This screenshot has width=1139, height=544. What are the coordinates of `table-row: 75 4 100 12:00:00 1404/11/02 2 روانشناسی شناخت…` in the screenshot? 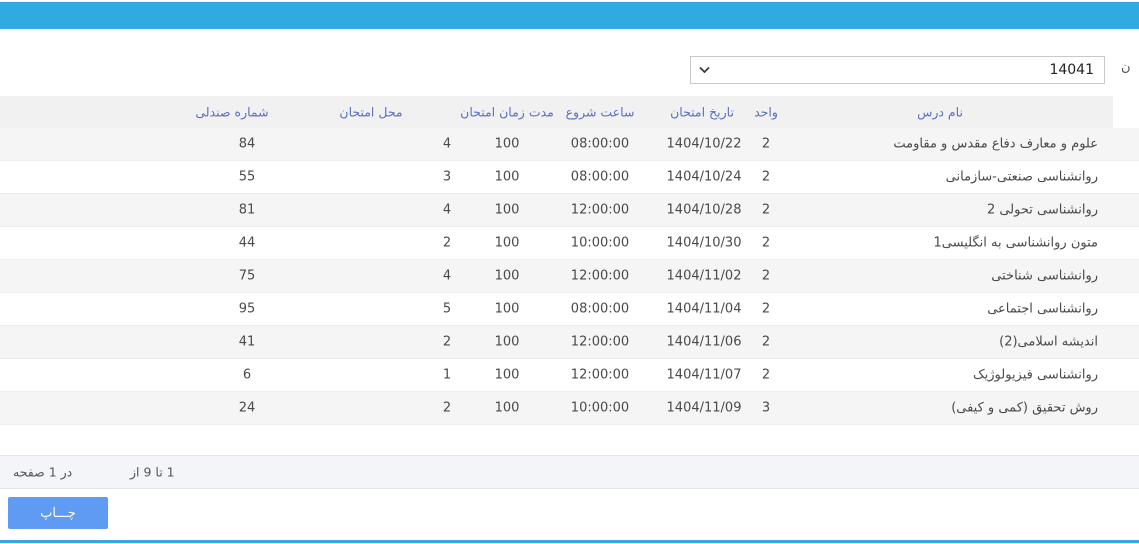 It's located at (569, 276).